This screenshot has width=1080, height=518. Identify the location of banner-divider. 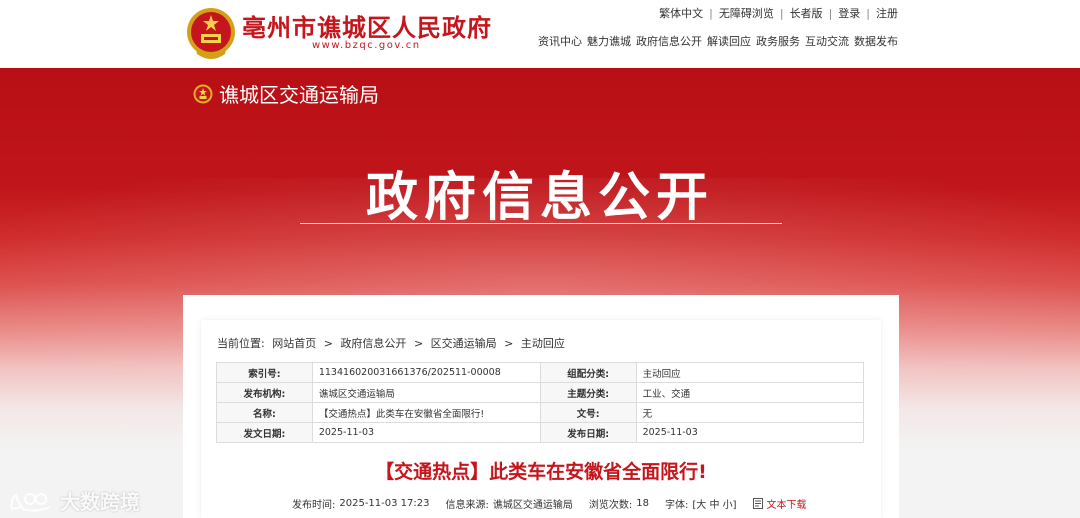
(541, 223).